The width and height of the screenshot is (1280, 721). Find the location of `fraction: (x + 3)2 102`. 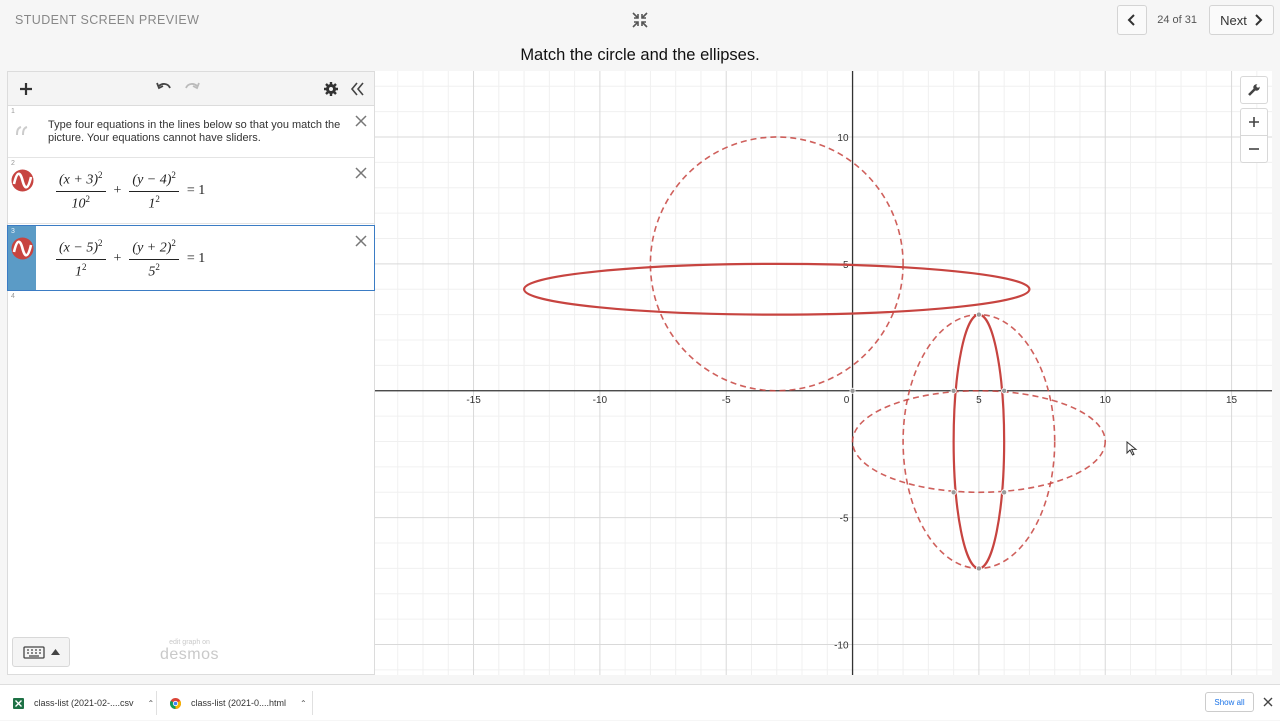

fraction: (x + 3)2 102 is located at coordinates (81, 191).